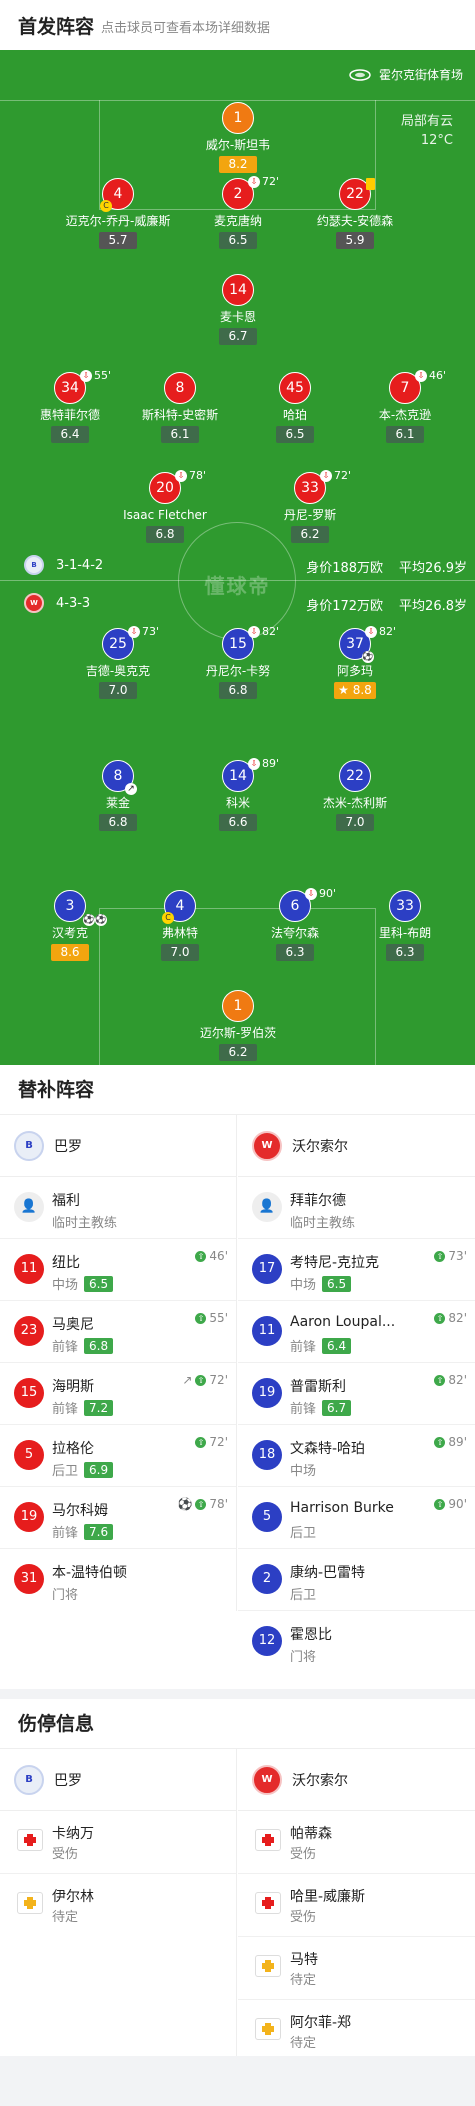 This screenshot has height=2106, width=475. I want to click on sub-row: 12 霍恩比 门将, so click(356, 1642).